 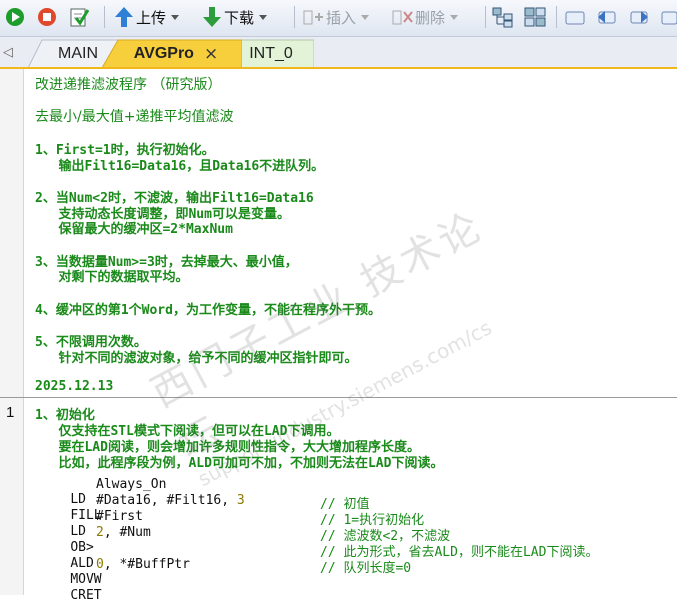 I want to click on tab-avgpro-label: AVGPro, so click(x=163, y=53).